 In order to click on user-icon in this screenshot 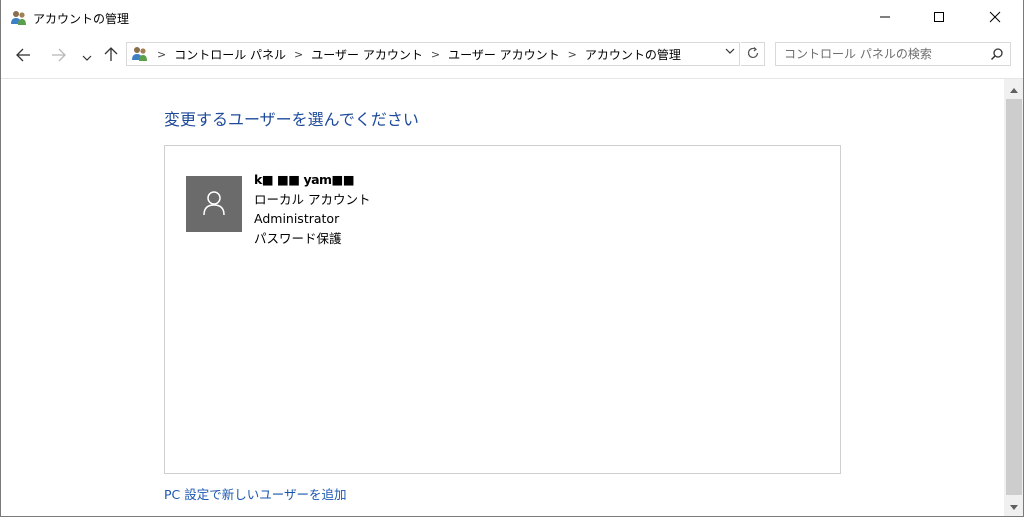, I will do `click(214, 204)`.